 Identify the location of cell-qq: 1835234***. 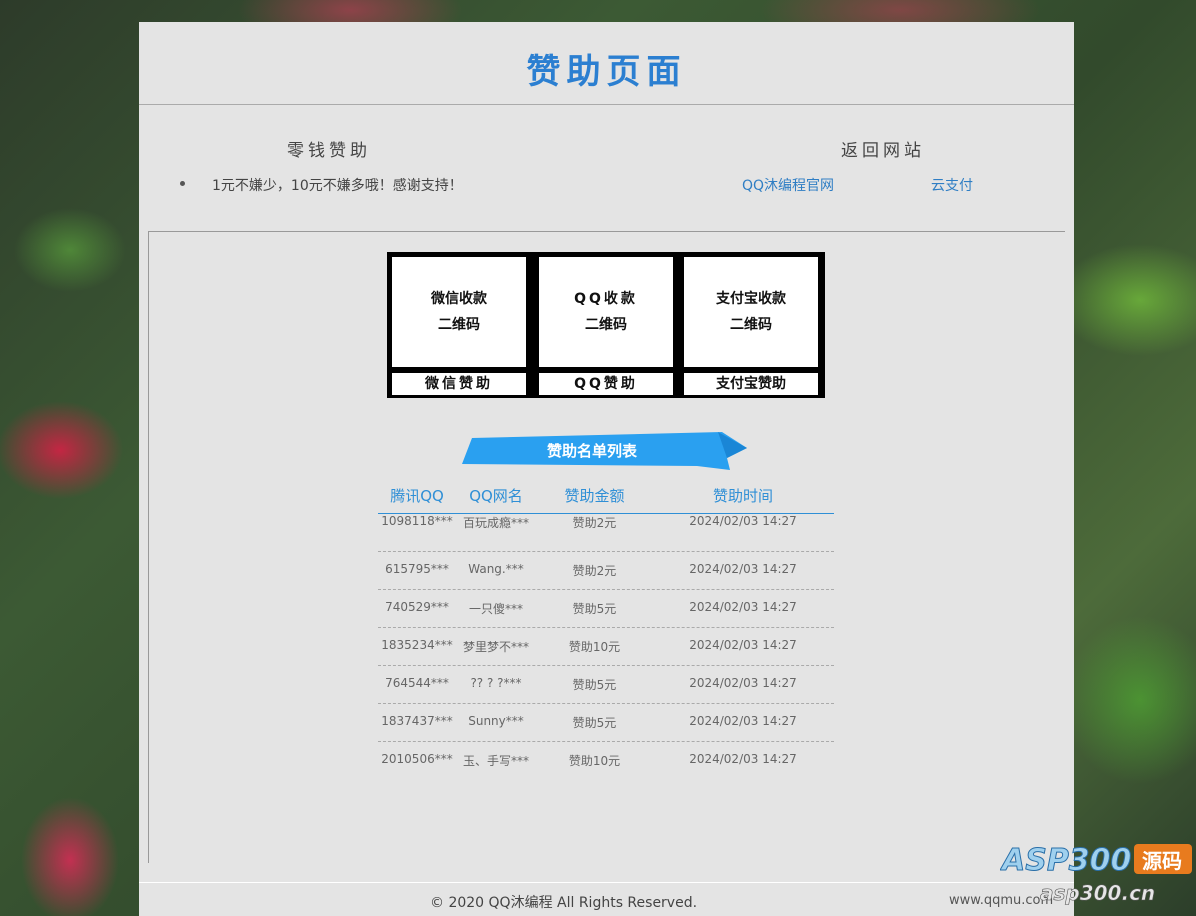
(417, 645).